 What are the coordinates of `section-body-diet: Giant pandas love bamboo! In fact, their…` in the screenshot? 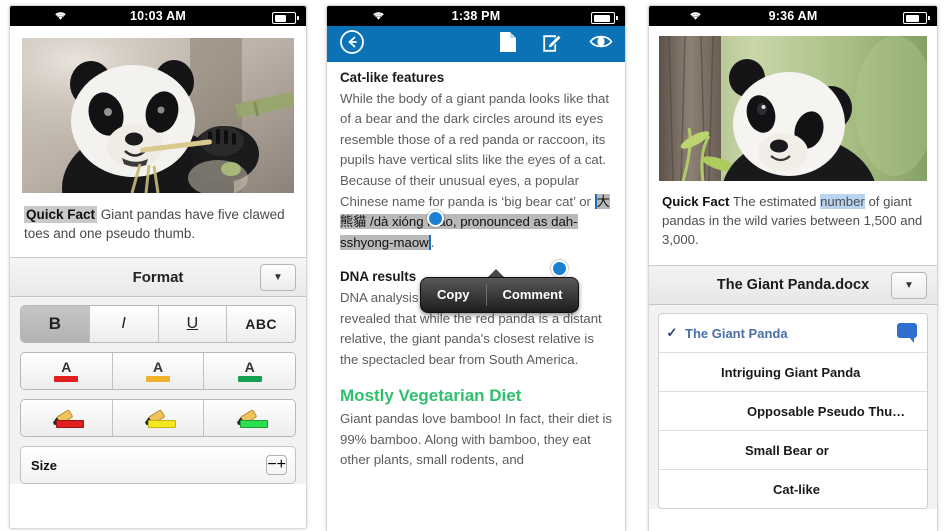 It's located at (476, 439).